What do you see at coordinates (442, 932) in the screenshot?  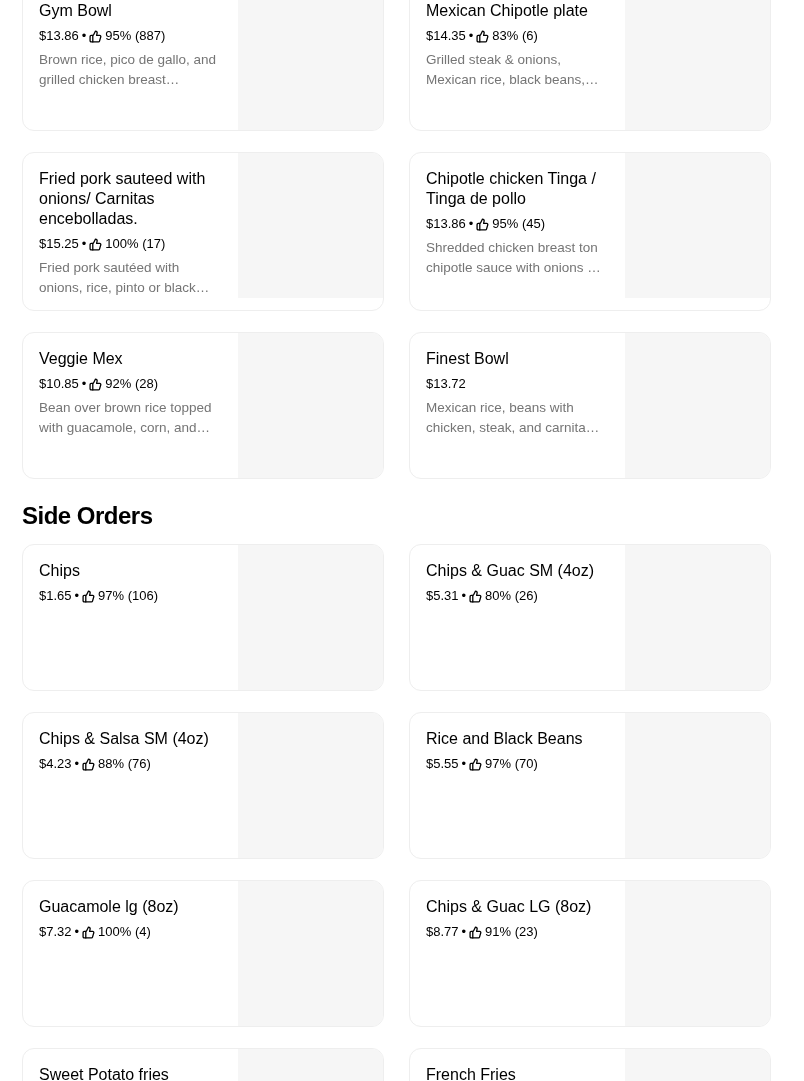 I see `item-price: $8.77` at bounding box center [442, 932].